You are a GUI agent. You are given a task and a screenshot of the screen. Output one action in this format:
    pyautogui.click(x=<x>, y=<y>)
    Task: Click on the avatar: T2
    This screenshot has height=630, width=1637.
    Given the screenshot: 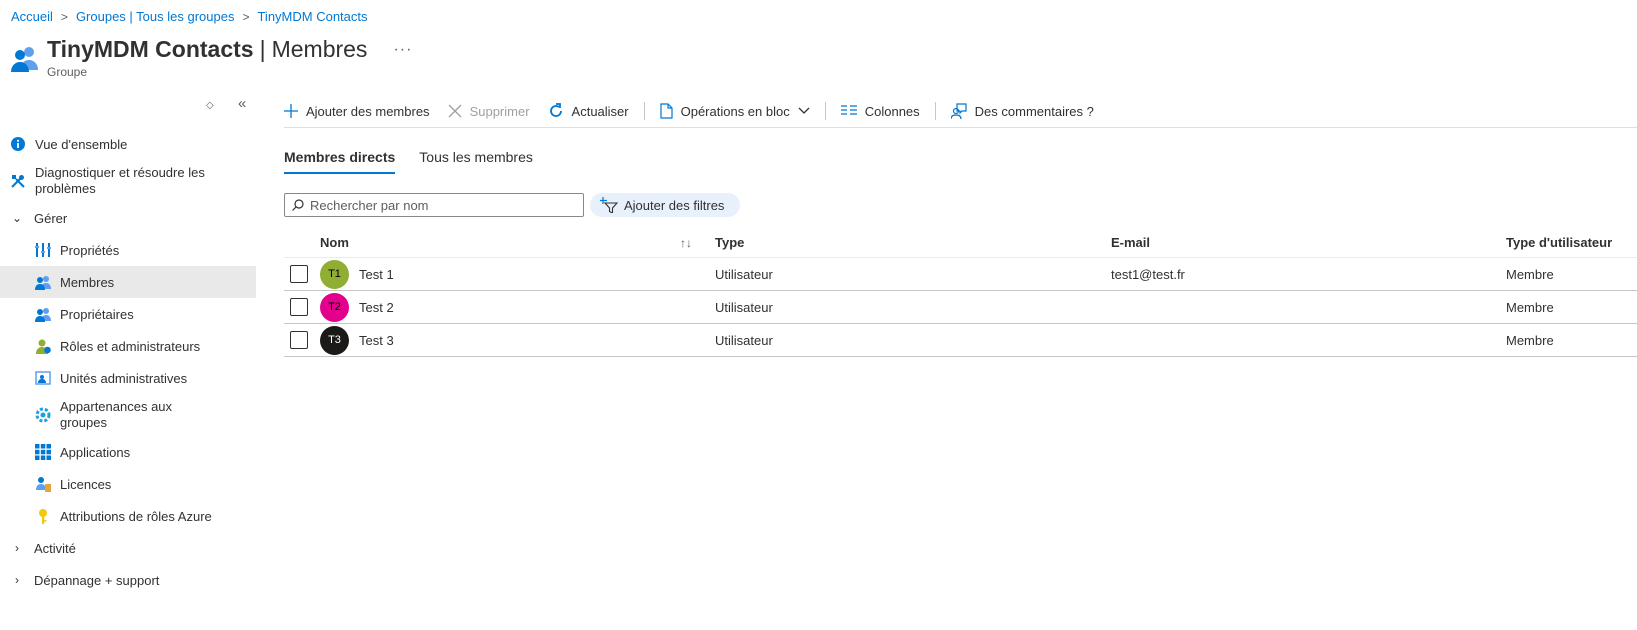 What is the action you would take?
    pyautogui.click(x=334, y=307)
    